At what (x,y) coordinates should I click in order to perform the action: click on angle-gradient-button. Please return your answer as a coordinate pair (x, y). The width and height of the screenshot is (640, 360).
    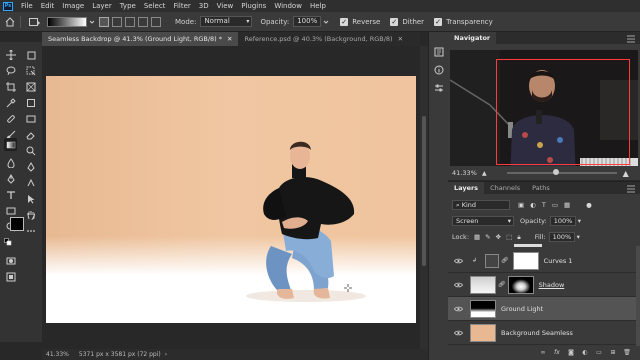
    Looking at the image, I should click on (130, 21).